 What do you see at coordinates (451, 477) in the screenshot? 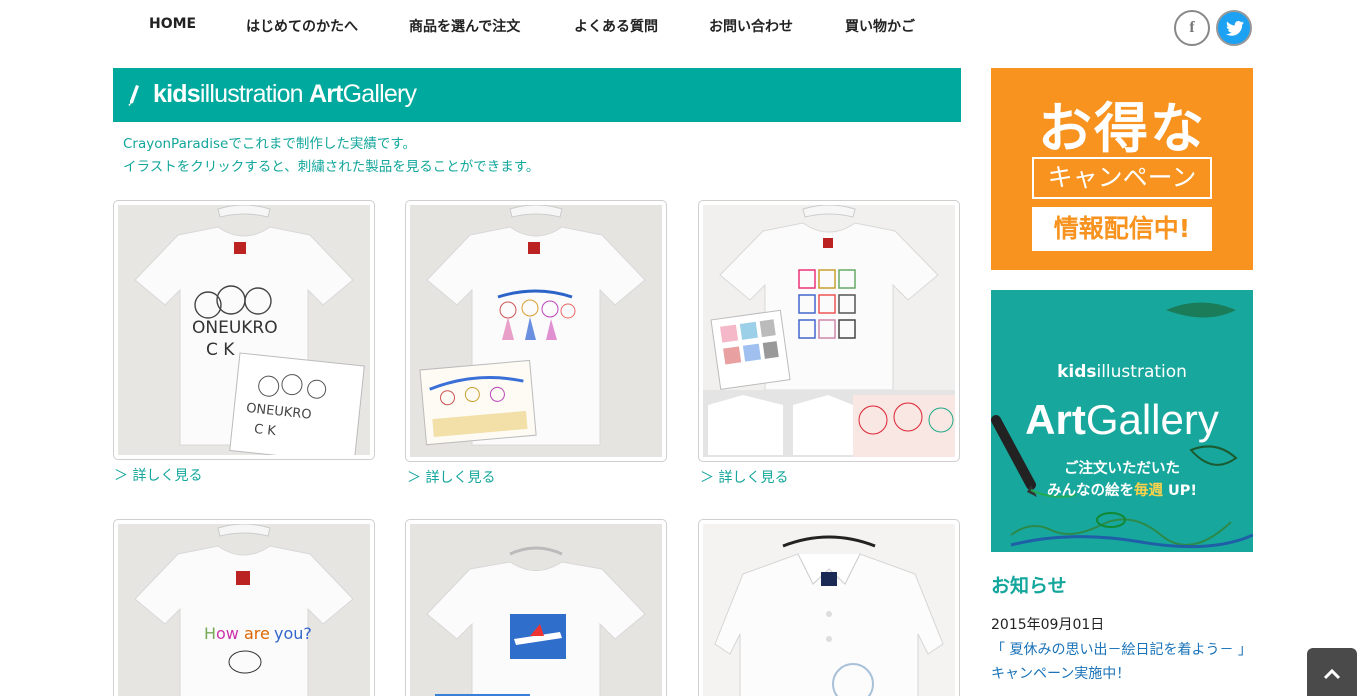
I see `more-link-2: ＞ 詳しく見る` at bounding box center [451, 477].